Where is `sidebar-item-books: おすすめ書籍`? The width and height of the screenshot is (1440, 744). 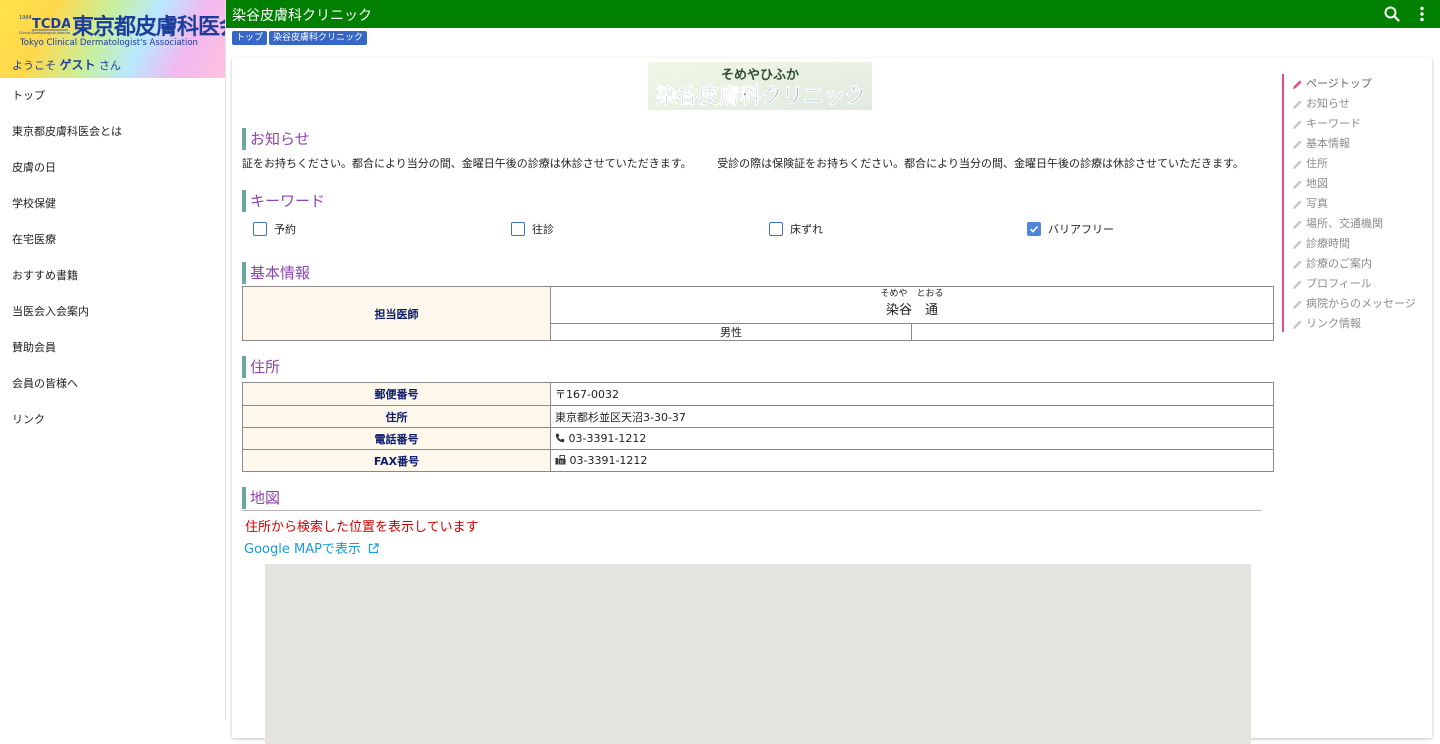
sidebar-item-books: おすすめ書籍 is located at coordinates (112, 276).